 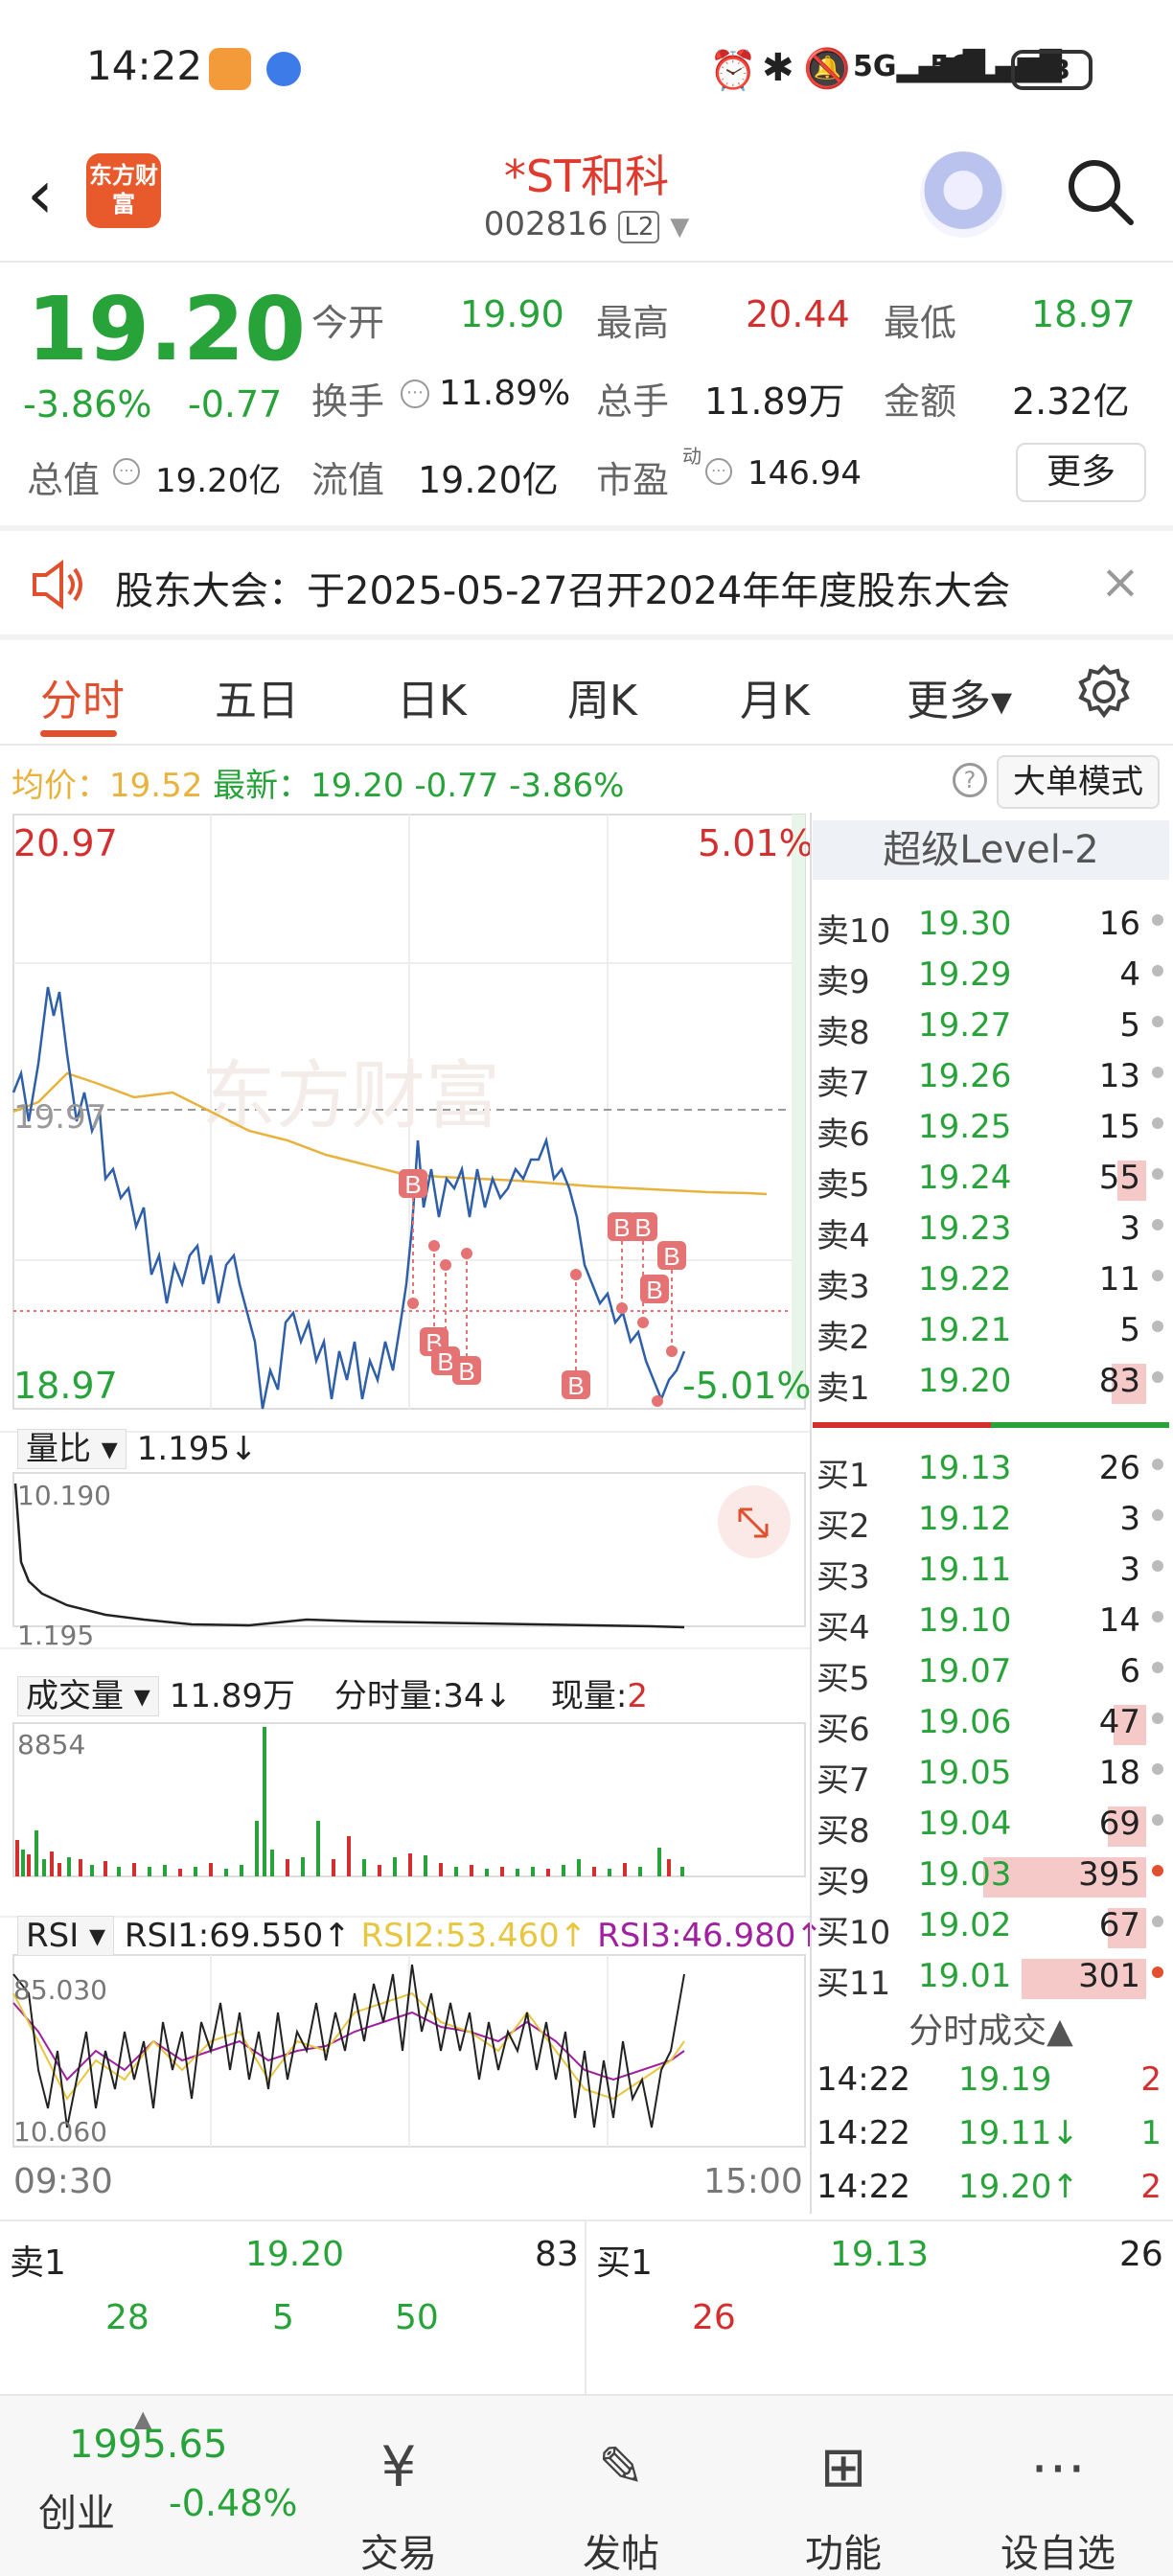 I want to click on chart-top-price: 20.97, so click(x=65, y=843).